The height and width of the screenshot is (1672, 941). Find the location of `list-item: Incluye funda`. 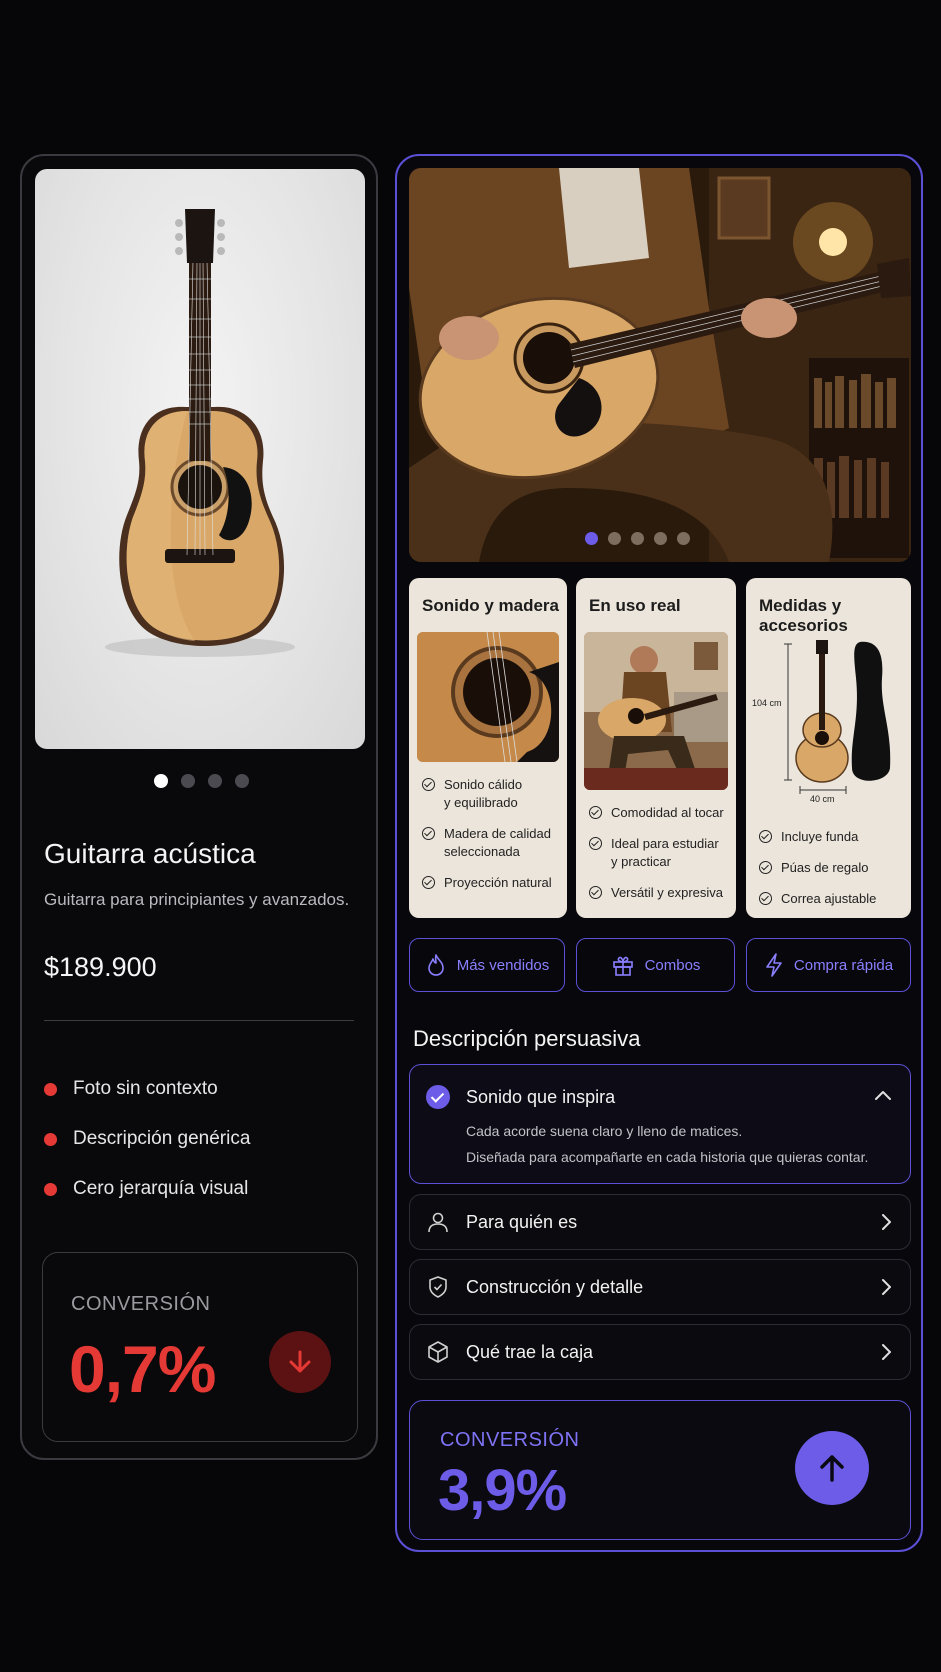

list-item: Incluye funda is located at coordinates (817, 837).